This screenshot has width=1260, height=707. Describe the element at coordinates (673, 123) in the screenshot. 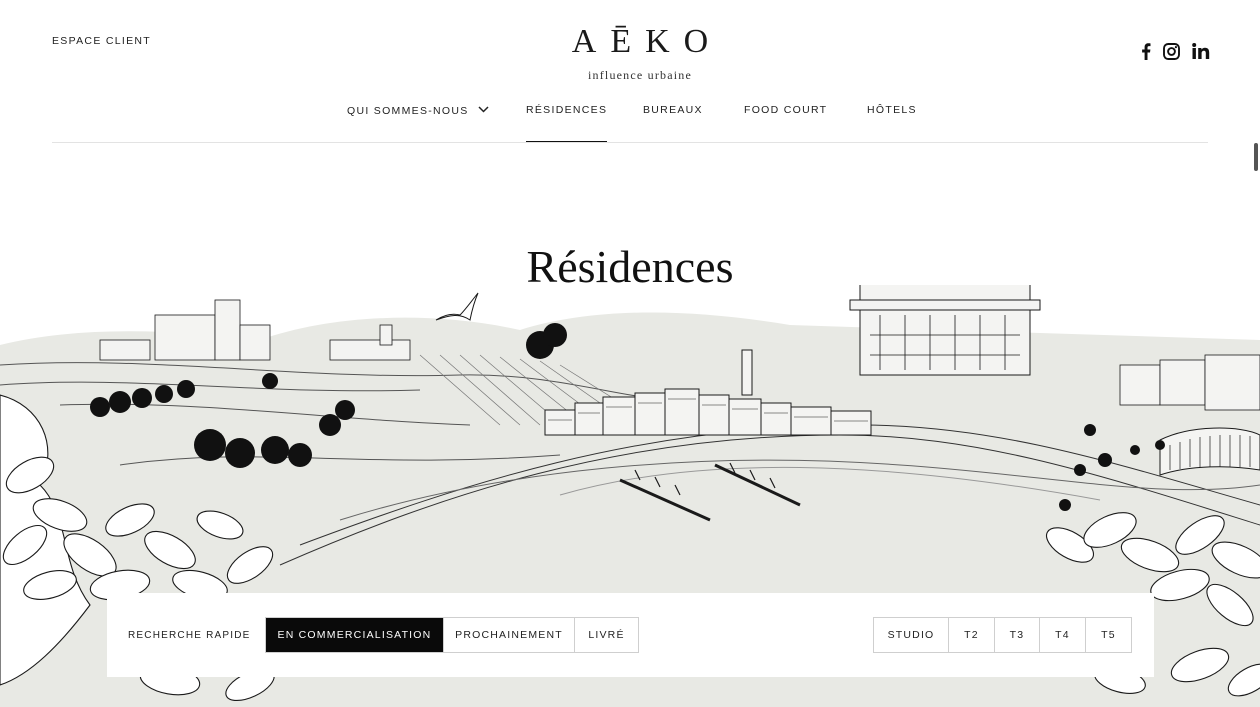

I see `nav-item-bureaux: BUREAUX` at that location.